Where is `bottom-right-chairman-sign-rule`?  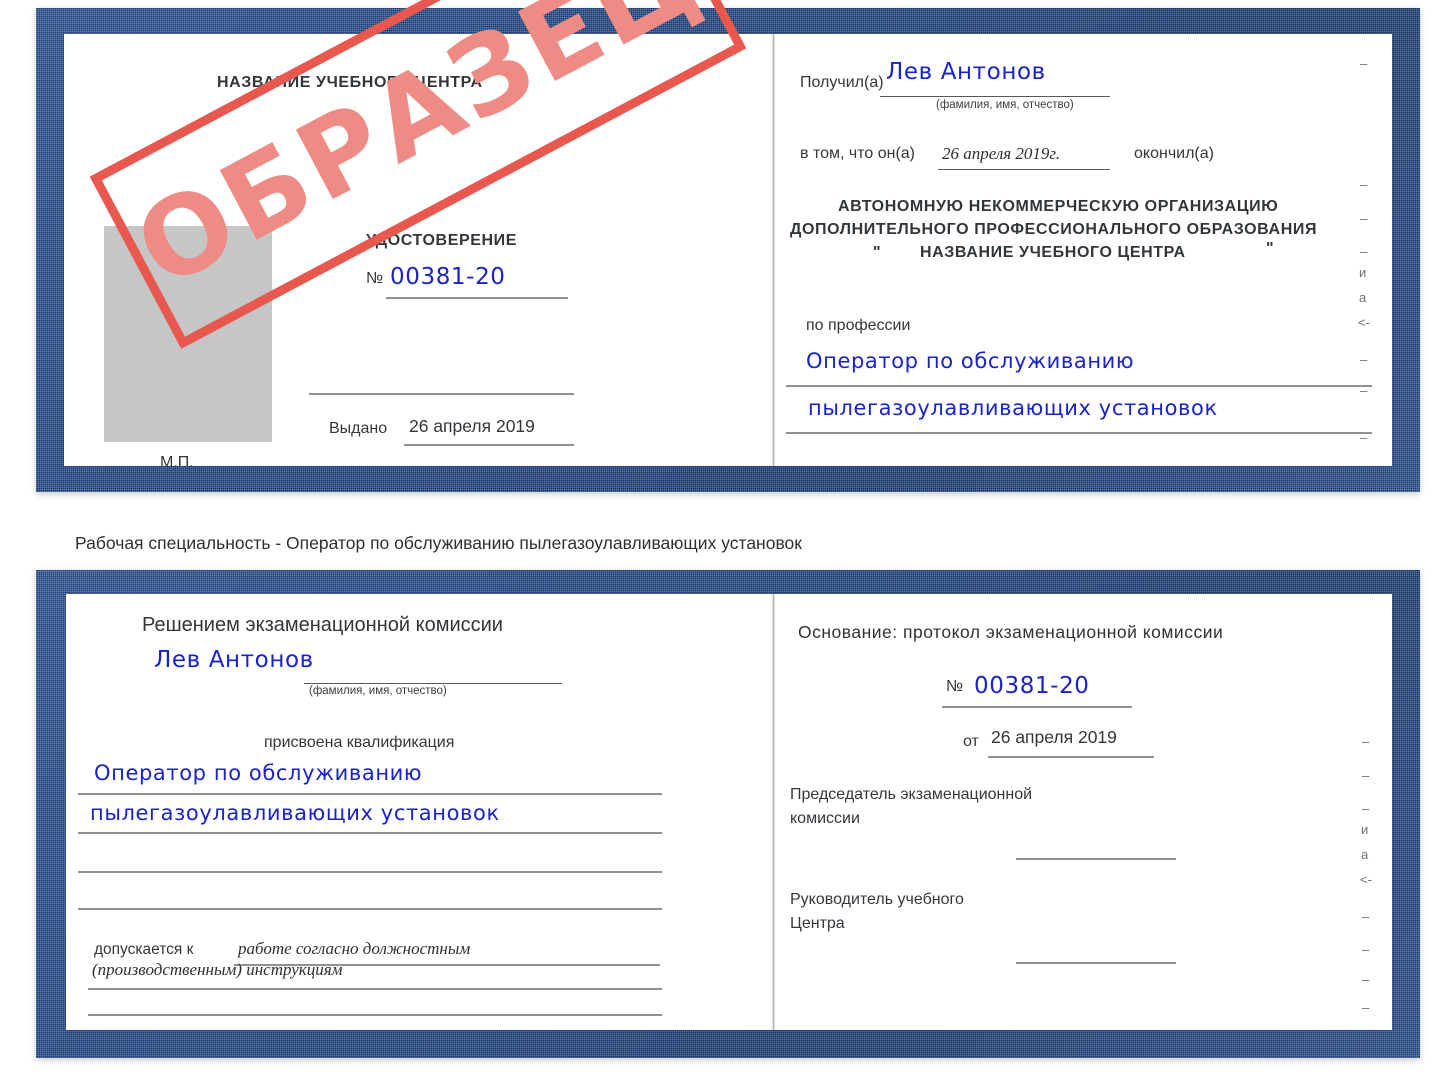
bottom-right-chairman-sign-rule is located at coordinates (1096, 859).